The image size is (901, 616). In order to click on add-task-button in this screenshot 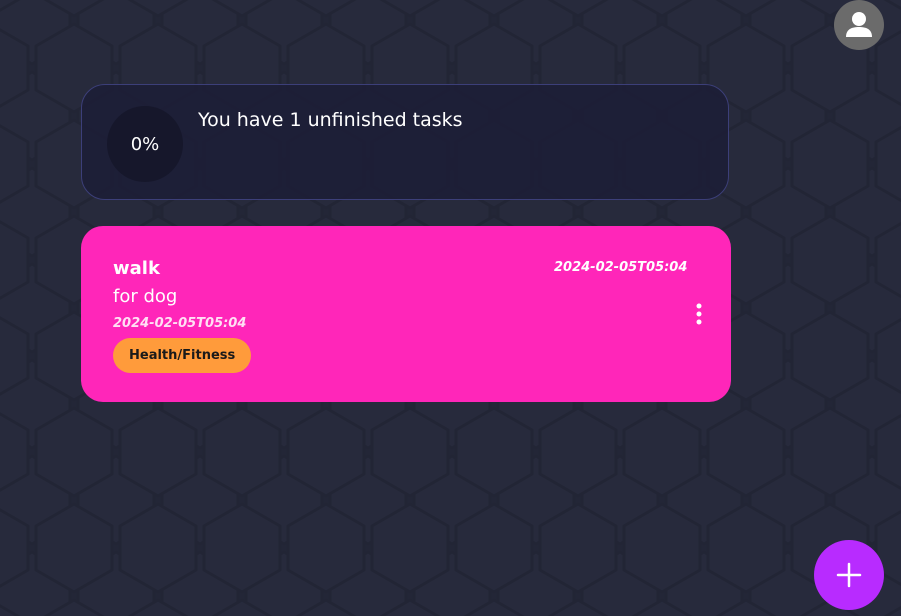, I will do `click(849, 575)`.